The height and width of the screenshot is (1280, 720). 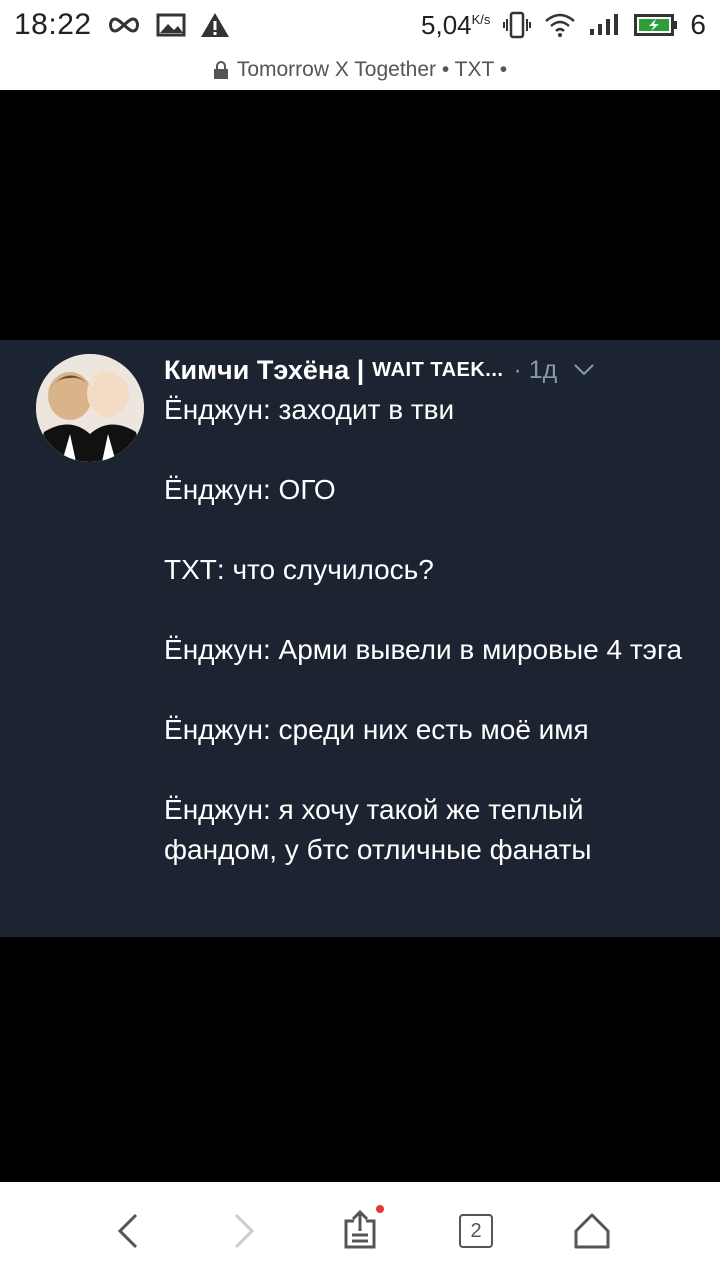 I want to click on share-menu-icon, so click(x=360, y=1229).